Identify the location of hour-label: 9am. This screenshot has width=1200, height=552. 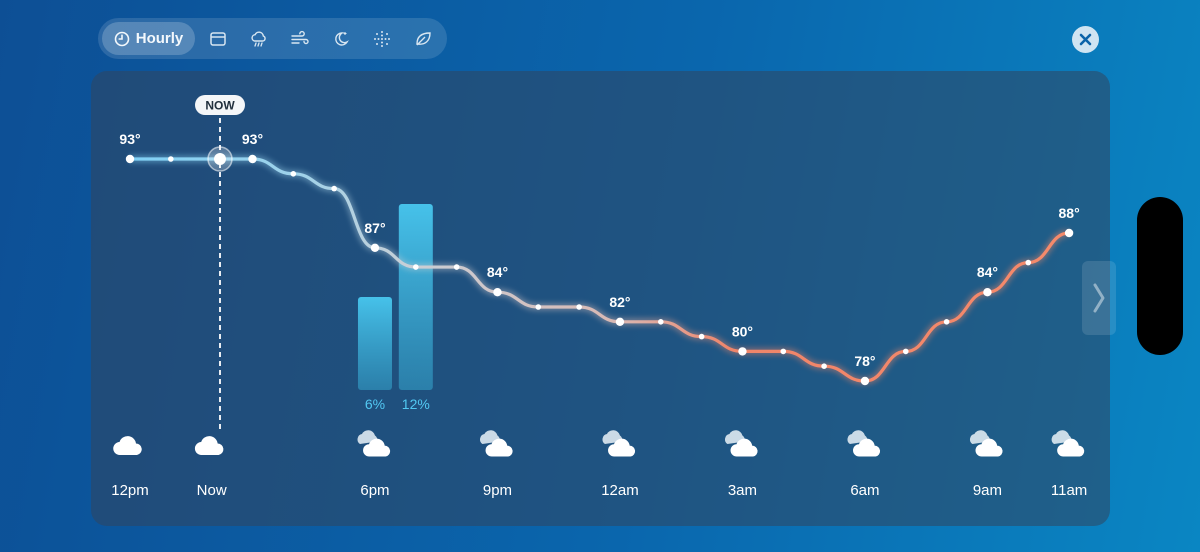
(987, 490).